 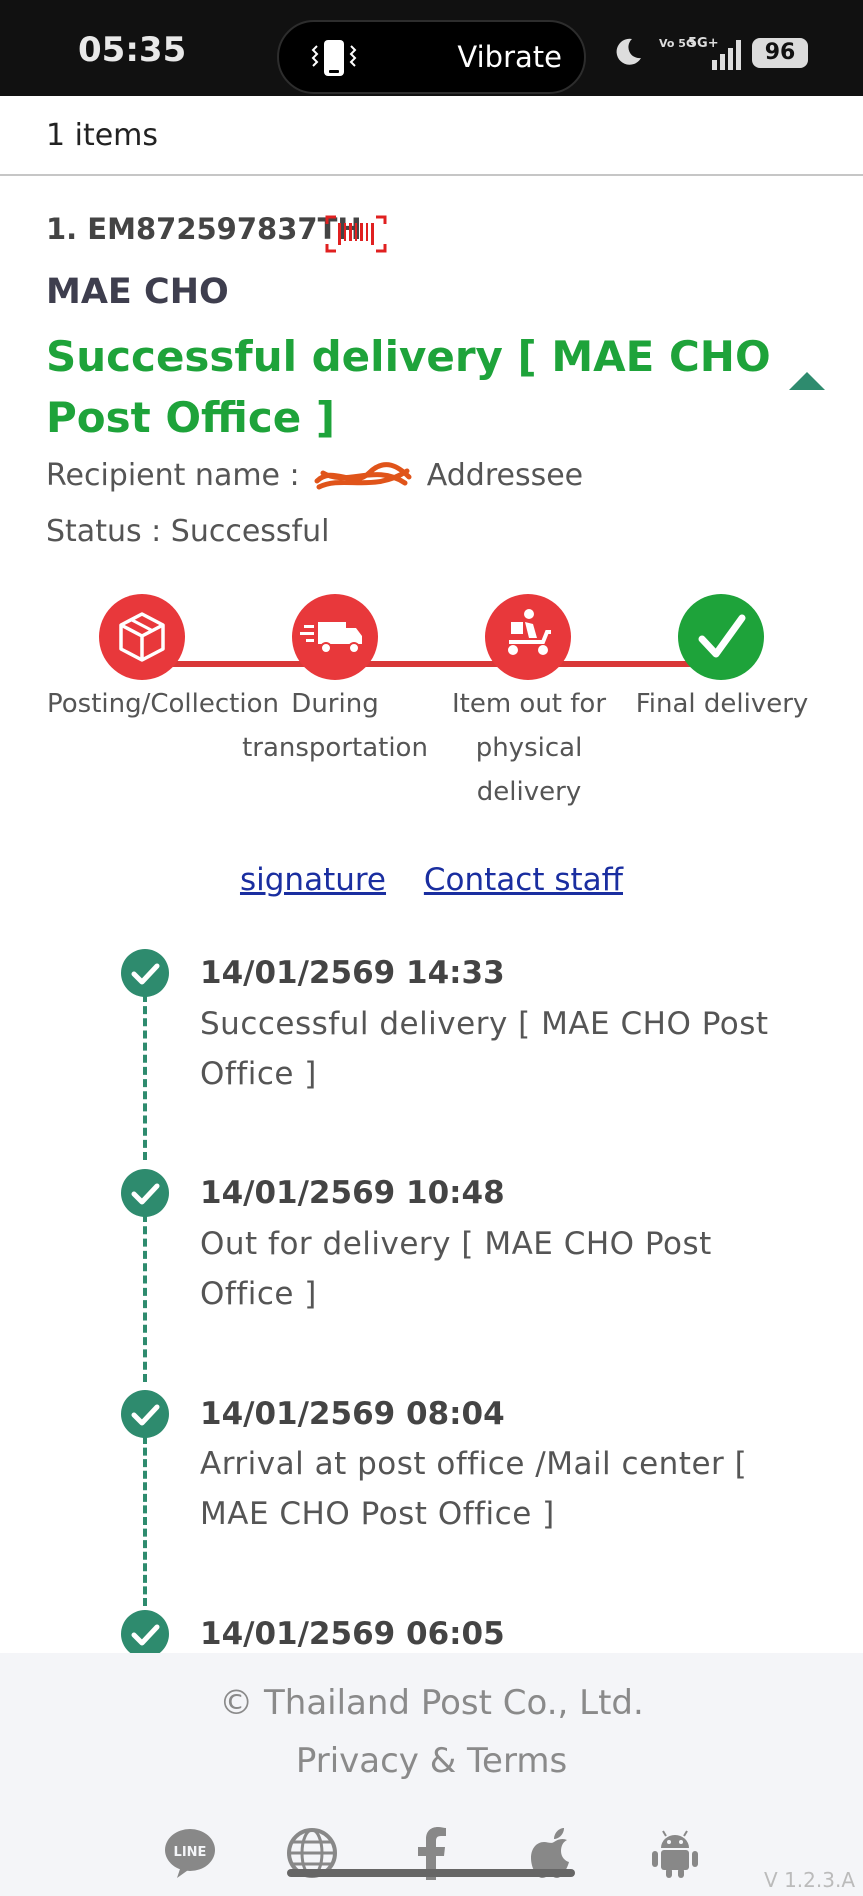 I want to click on step-label-posting: Posting/Collection, so click(x=163, y=704).